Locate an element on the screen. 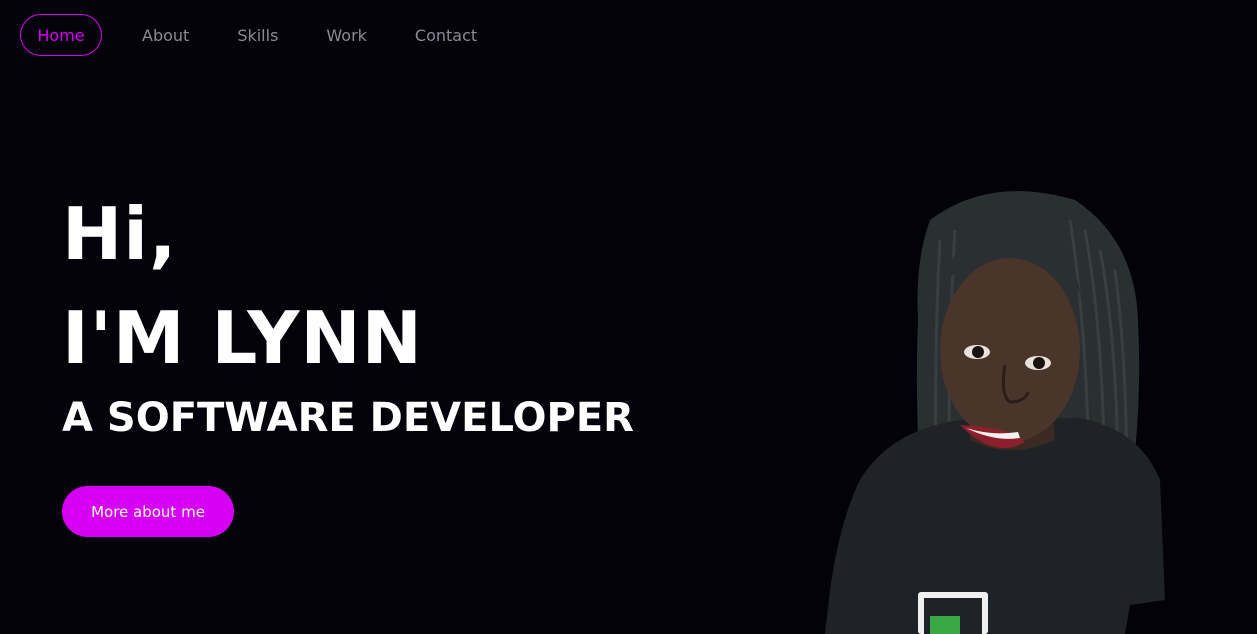  nav-skills-link: Skills is located at coordinates (257, 35).